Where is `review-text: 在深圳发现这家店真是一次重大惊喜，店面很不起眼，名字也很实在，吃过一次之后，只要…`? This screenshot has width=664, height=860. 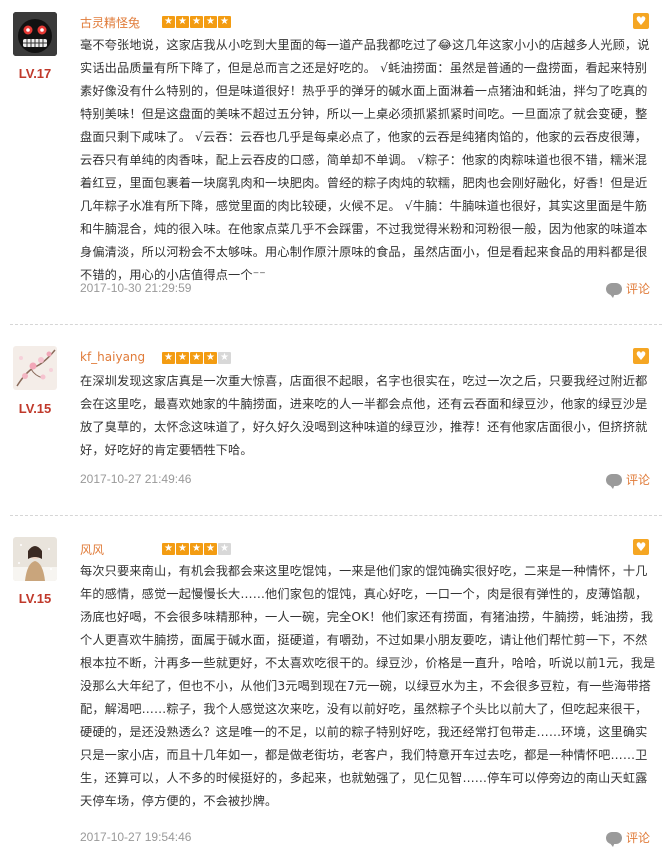
review-text: 在深圳发现这家店真是一次重大惊喜，店面很不起眼，名字也很实在，吃过一次之后，只要… is located at coordinates (364, 415).